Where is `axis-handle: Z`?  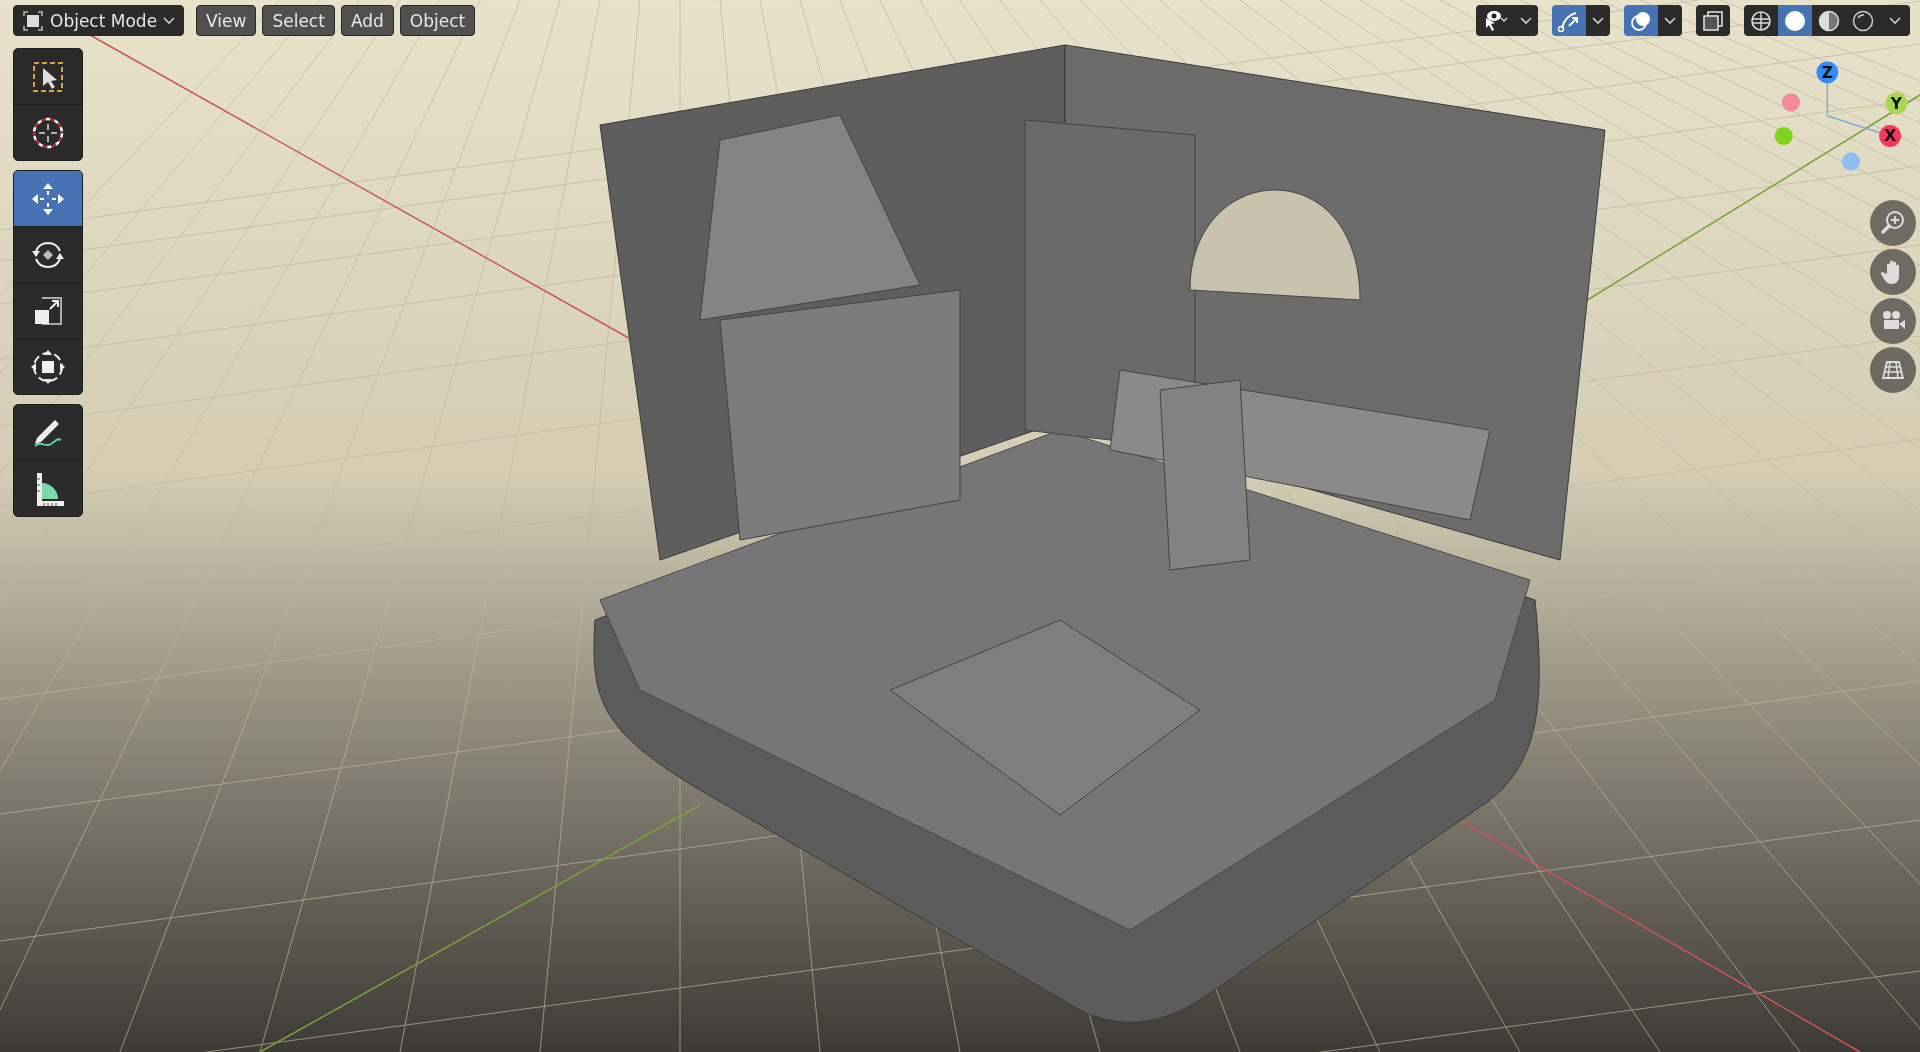
axis-handle: Z is located at coordinates (1827, 72).